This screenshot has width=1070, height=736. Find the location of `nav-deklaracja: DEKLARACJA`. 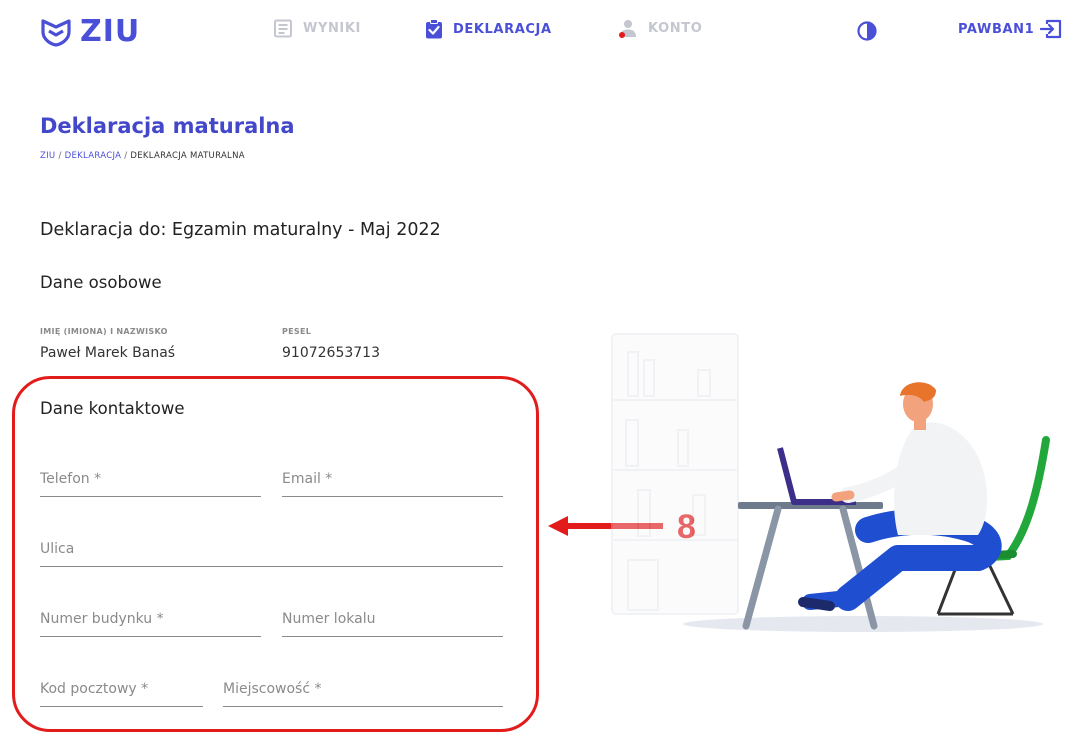

nav-deklaracja: DEKLARACJA is located at coordinates (488, 29).